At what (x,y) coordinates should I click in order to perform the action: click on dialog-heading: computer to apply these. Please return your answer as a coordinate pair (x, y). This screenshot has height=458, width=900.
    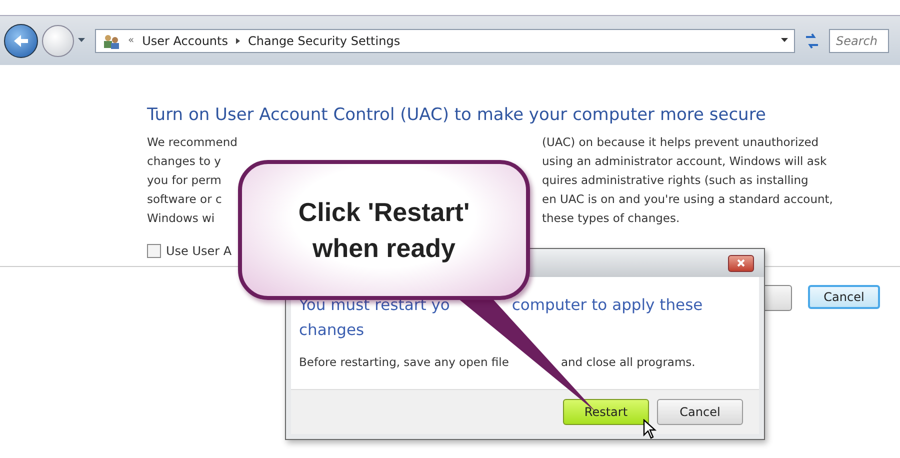
    Looking at the image, I should click on (607, 305).